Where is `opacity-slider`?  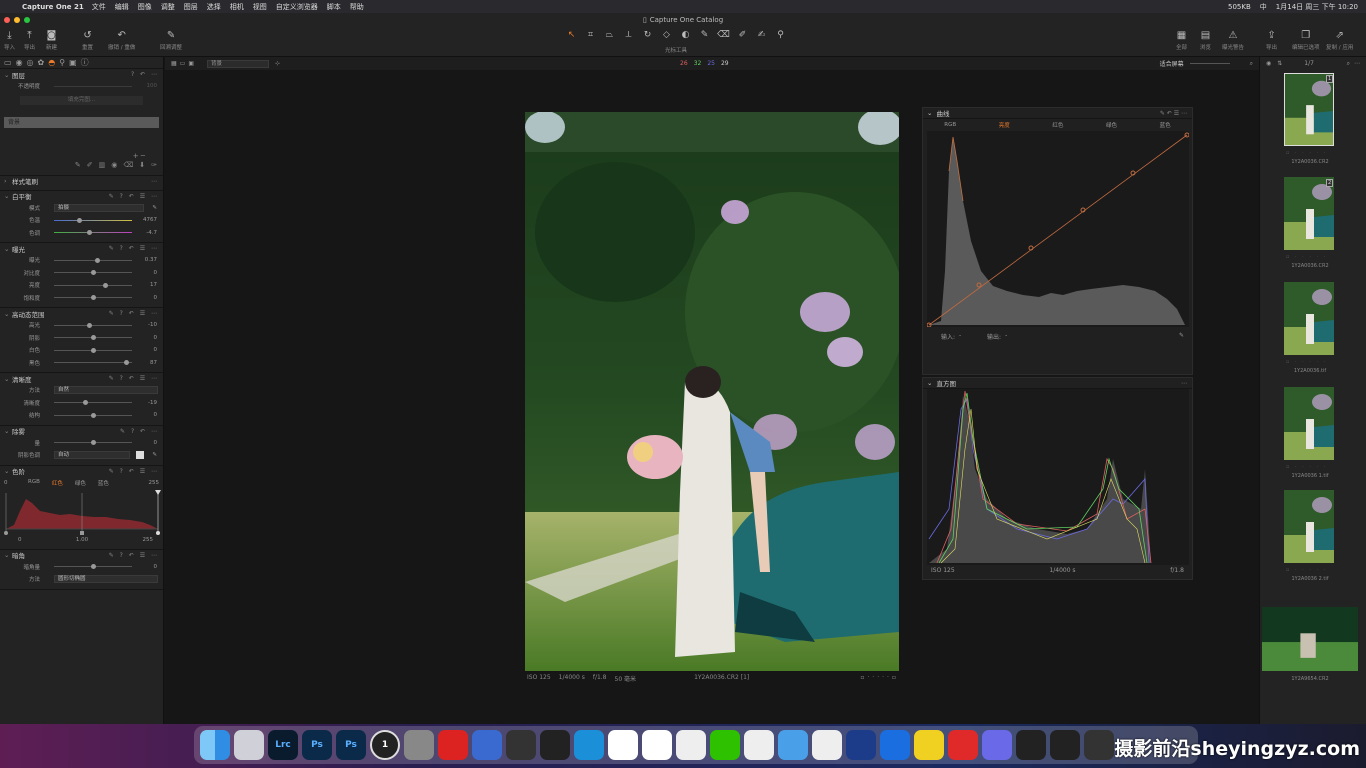 opacity-slider is located at coordinates (93, 86).